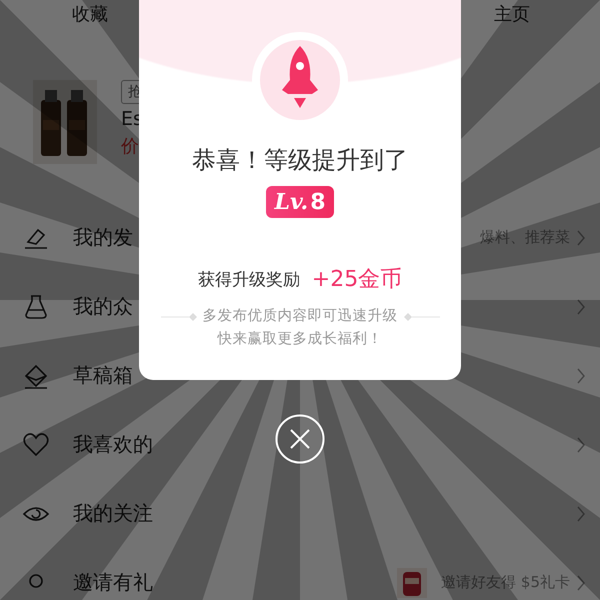 The width and height of the screenshot is (600, 600). I want to click on reward-label: 获得升级奖励, so click(249, 279).